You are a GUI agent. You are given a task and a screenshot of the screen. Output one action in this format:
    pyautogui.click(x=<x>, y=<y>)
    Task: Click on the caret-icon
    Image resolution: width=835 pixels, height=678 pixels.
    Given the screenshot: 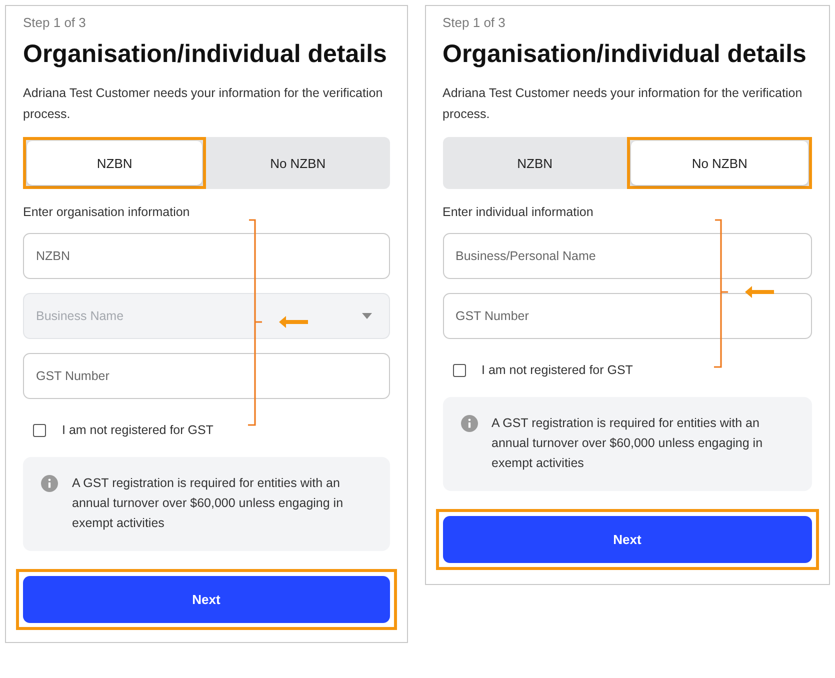 What is the action you would take?
    pyautogui.click(x=367, y=316)
    